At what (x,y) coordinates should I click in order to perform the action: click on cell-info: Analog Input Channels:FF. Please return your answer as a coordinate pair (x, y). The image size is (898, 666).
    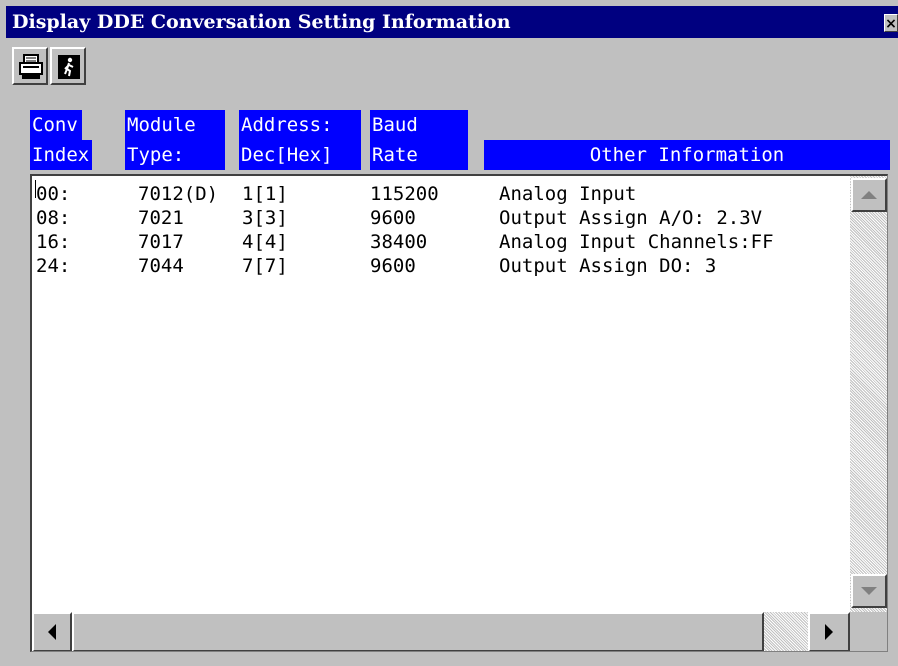
    Looking at the image, I should click on (636, 242).